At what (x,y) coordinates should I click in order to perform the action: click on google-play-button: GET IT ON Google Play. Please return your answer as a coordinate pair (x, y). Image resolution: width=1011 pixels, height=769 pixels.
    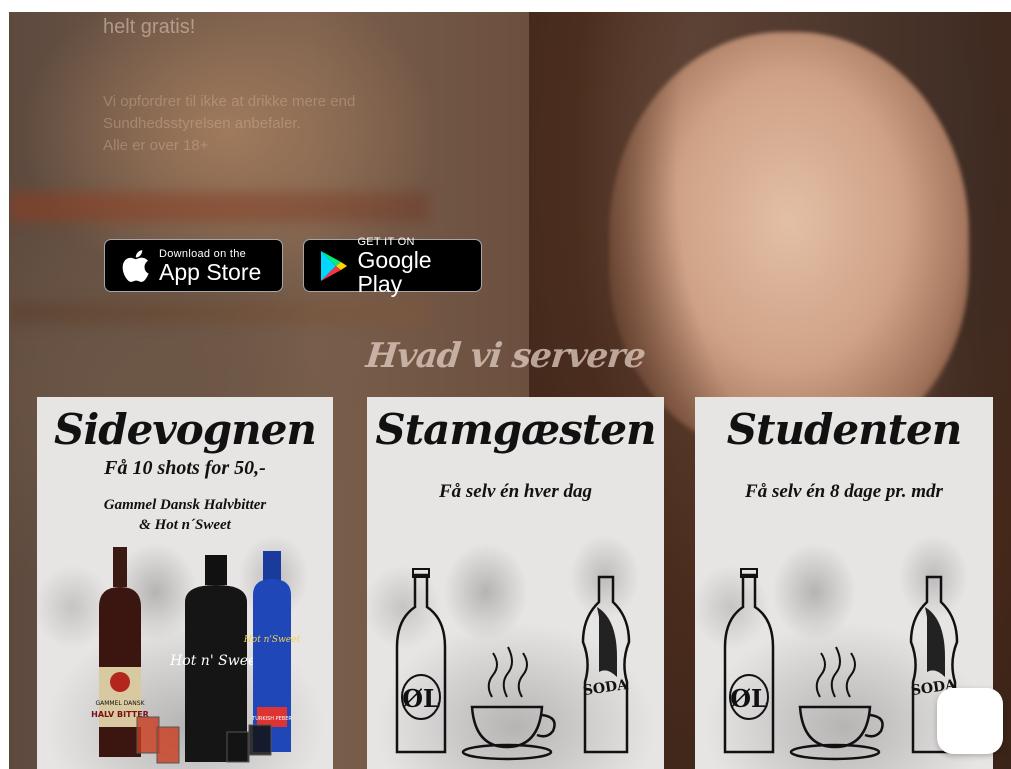
    Looking at the image, I should click on (392, 265).